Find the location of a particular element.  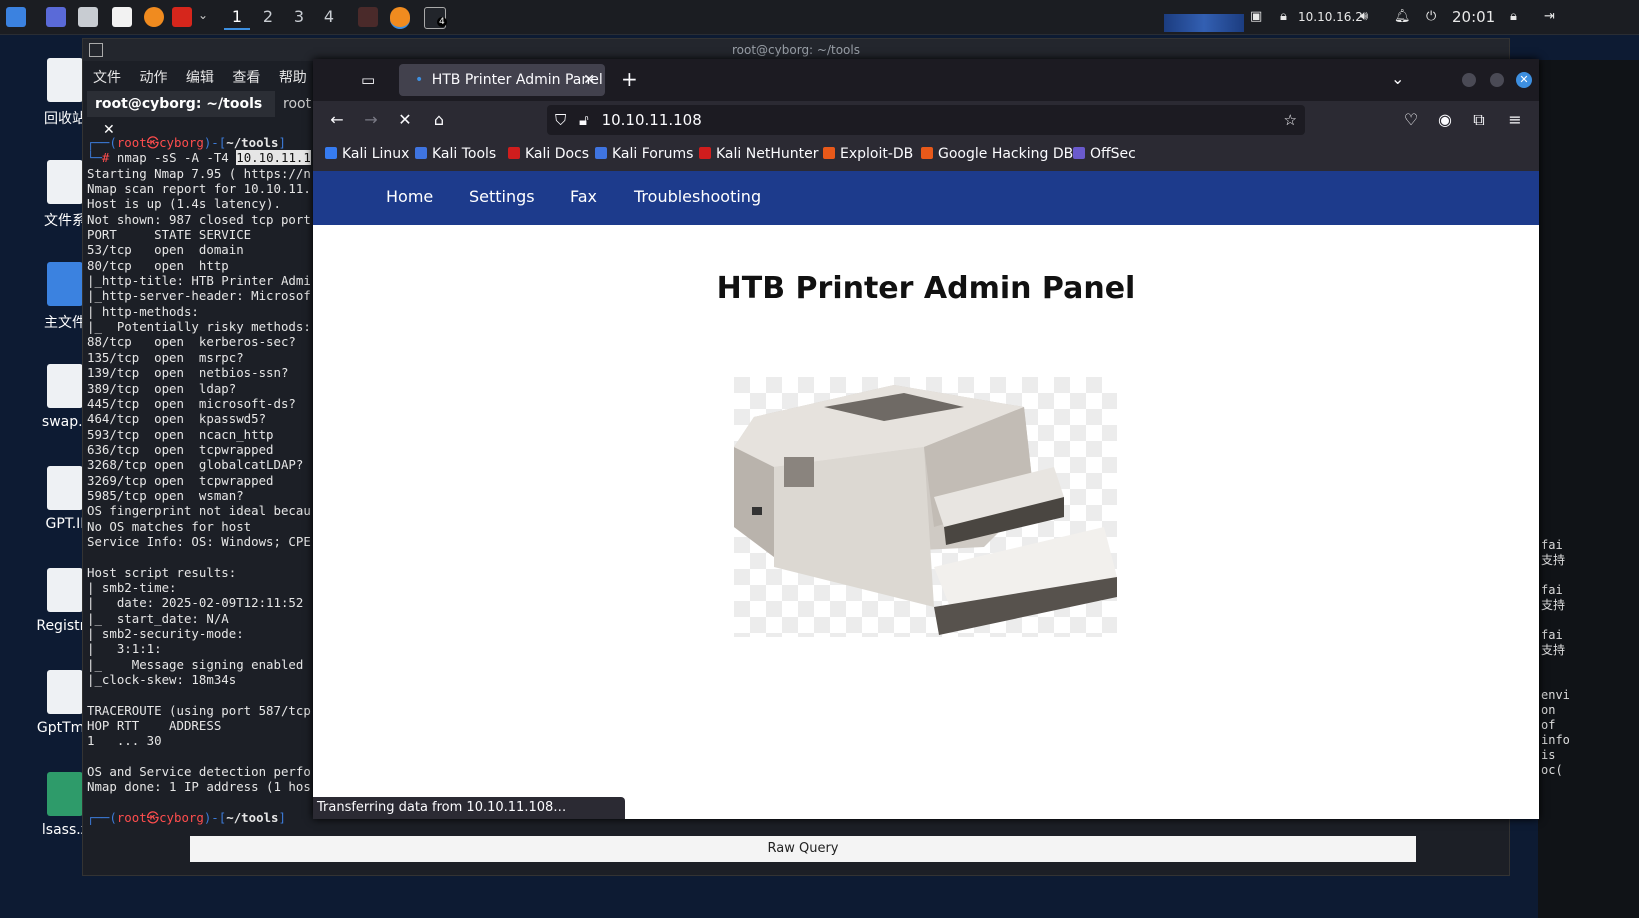

vpn-ip: 10.10.16.2 is located at coordinates (1330, 17).